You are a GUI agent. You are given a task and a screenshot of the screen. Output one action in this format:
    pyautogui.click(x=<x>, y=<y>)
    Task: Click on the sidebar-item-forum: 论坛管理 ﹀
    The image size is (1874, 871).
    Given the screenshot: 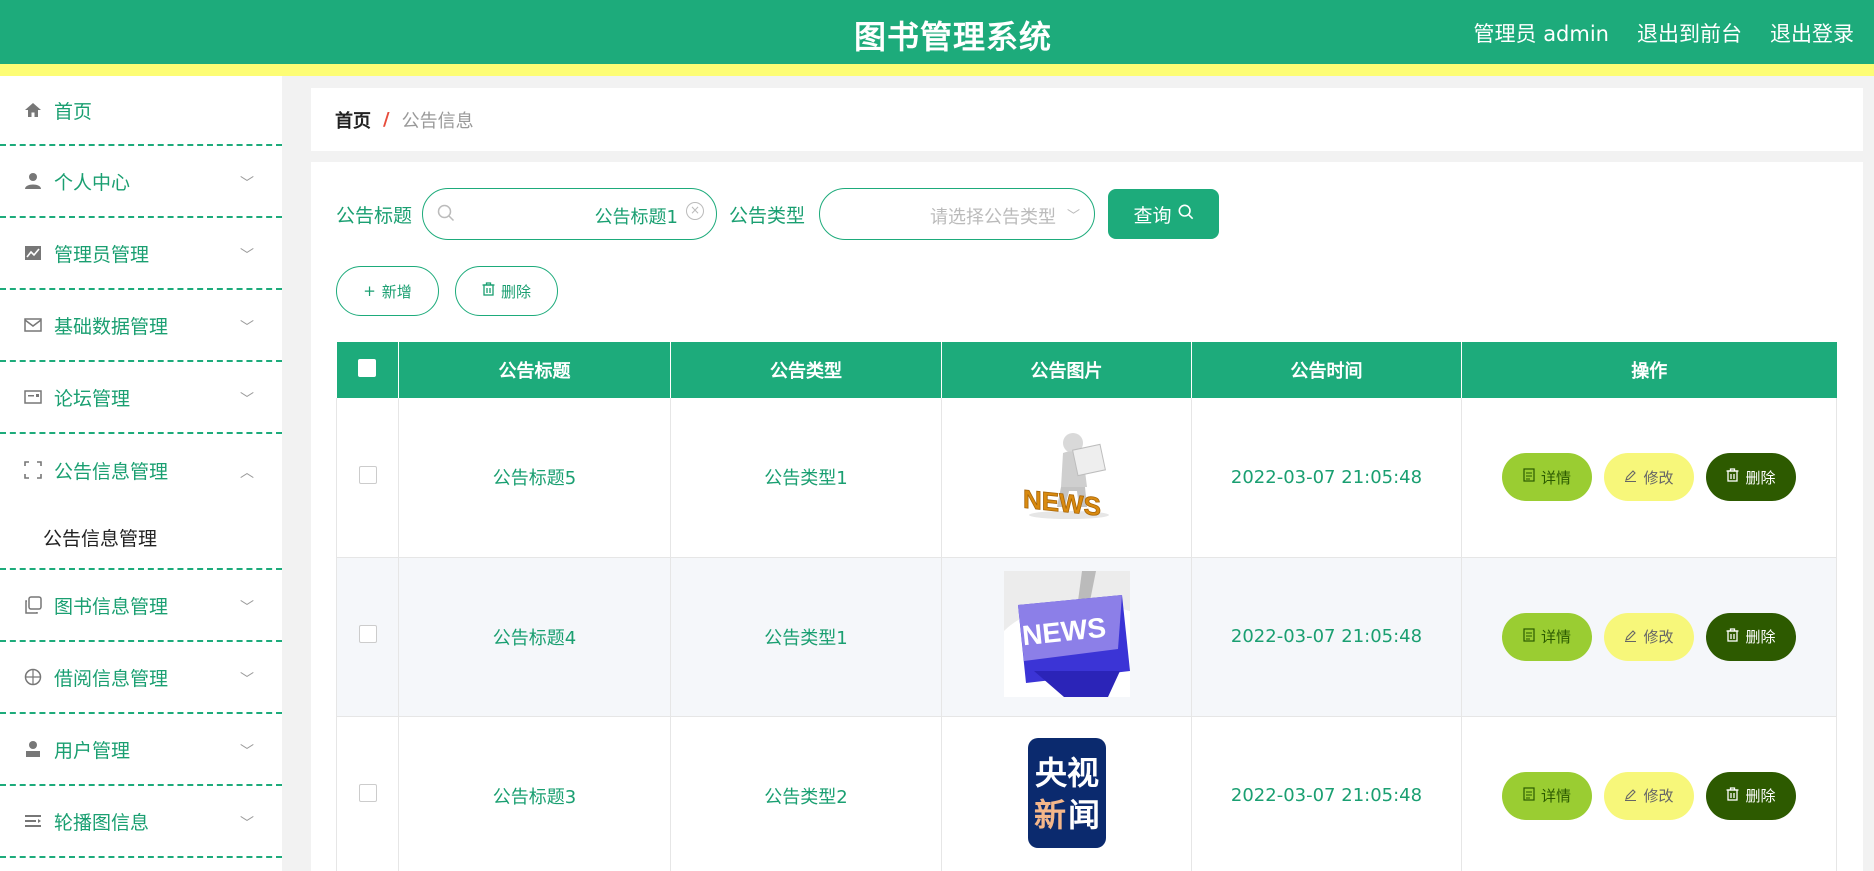 What is the action you would take?
    pyautogui.click(x=141, y=398)
    